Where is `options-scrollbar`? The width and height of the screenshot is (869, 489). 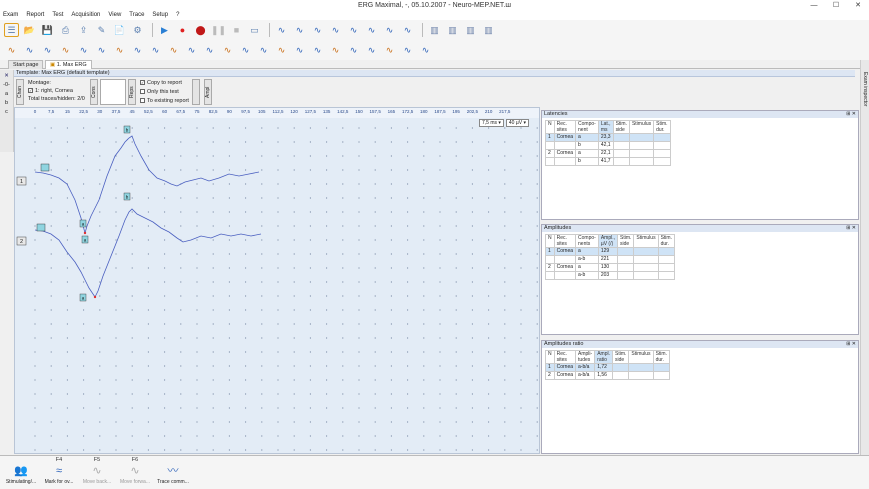
options-scrollbar is located at coordinates (196, 92).